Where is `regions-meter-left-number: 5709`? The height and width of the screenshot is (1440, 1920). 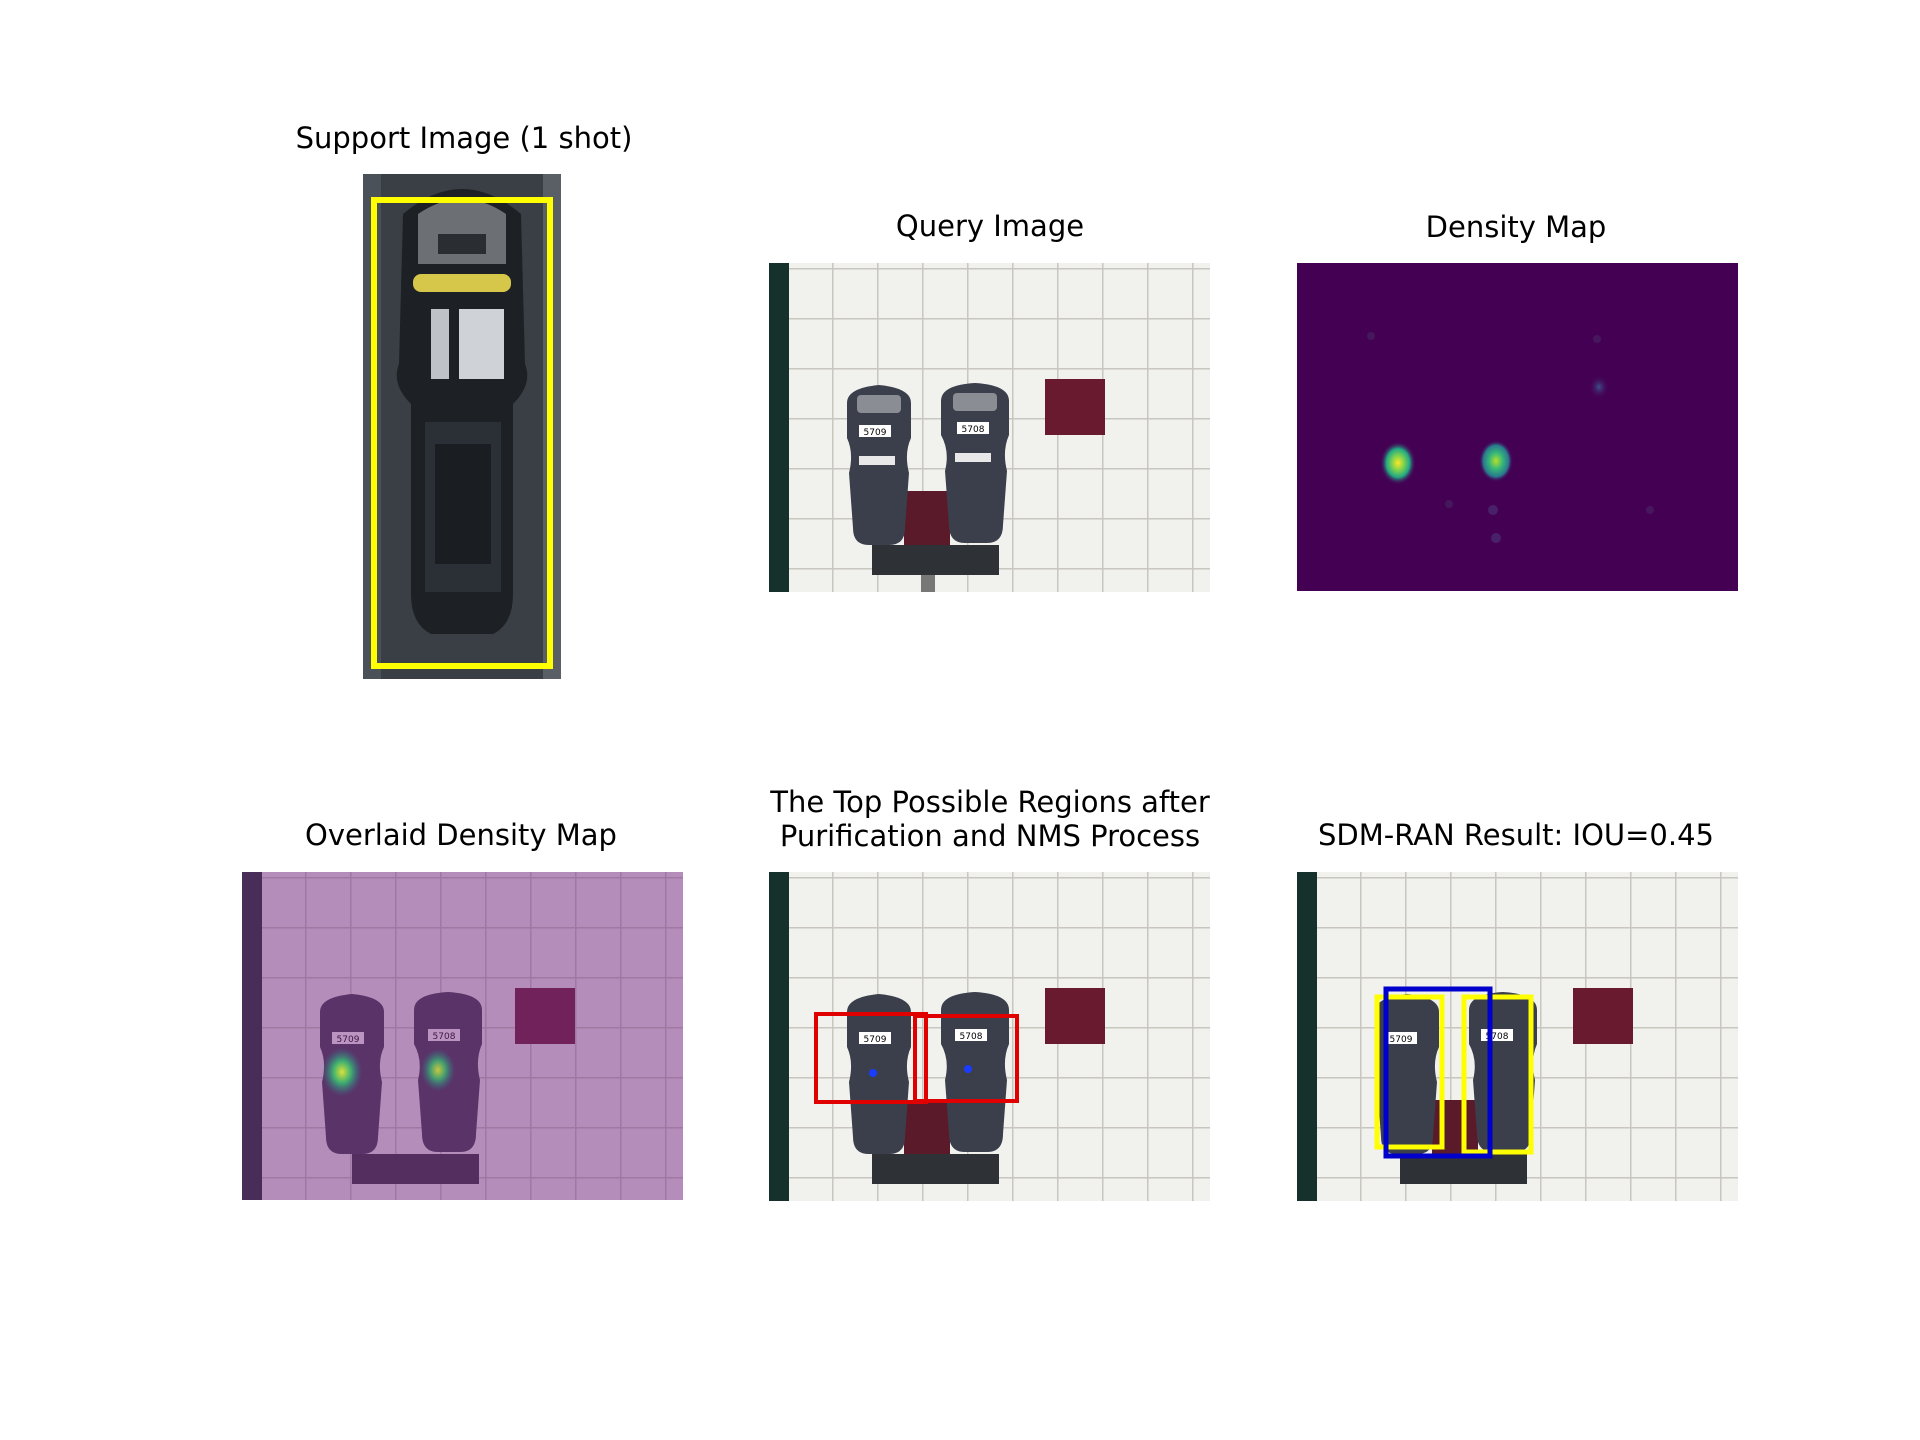 regions-meter-left-number: 5709 is located at coordinates (875, 1040).